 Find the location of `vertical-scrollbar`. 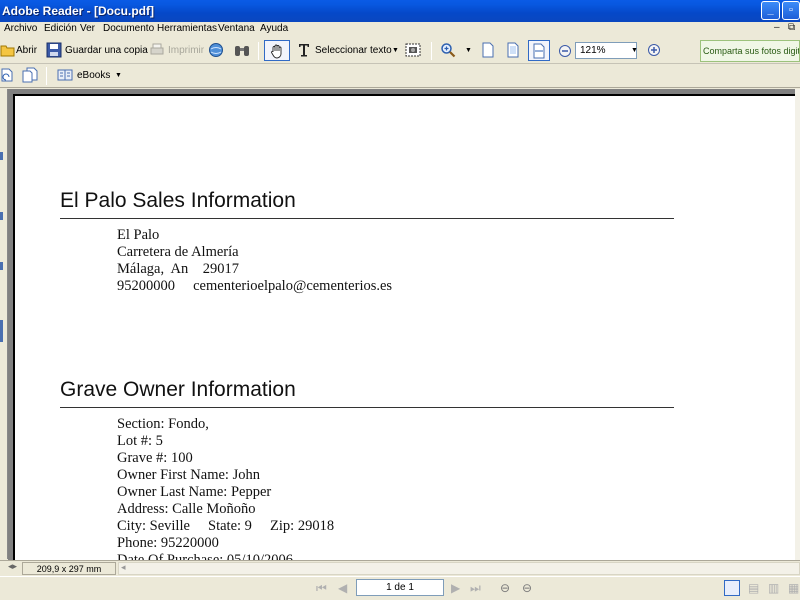

vertical-scrollbar is located at coordinates (797, 325).